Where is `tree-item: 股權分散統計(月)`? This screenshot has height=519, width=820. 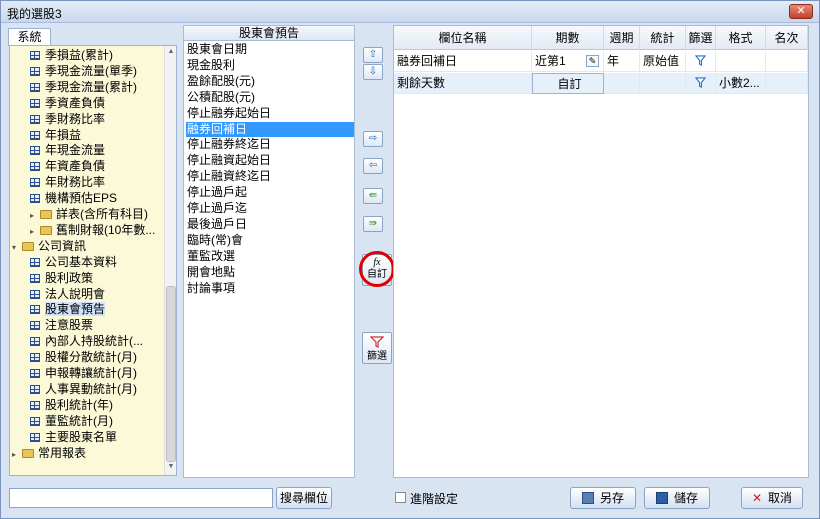 tree-item: 股權分散統計(月) is located at coordinates (83, 357).